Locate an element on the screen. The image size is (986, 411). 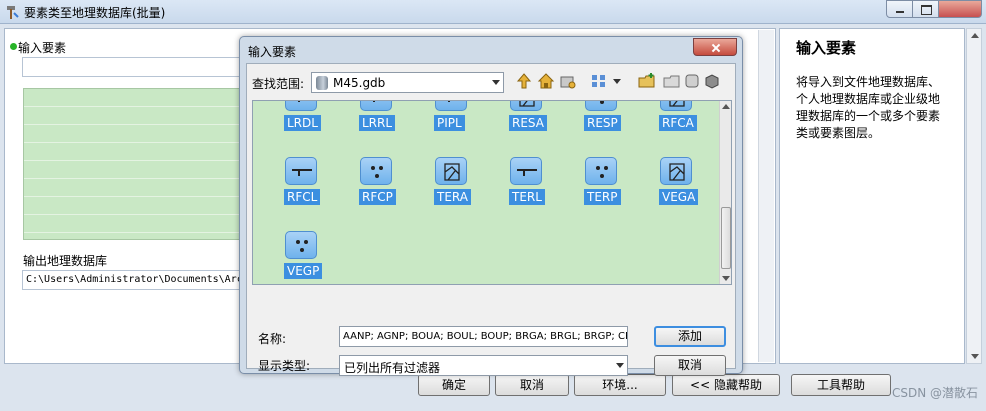
feature-class-name: LRRL is located at coordinates (377, 123).